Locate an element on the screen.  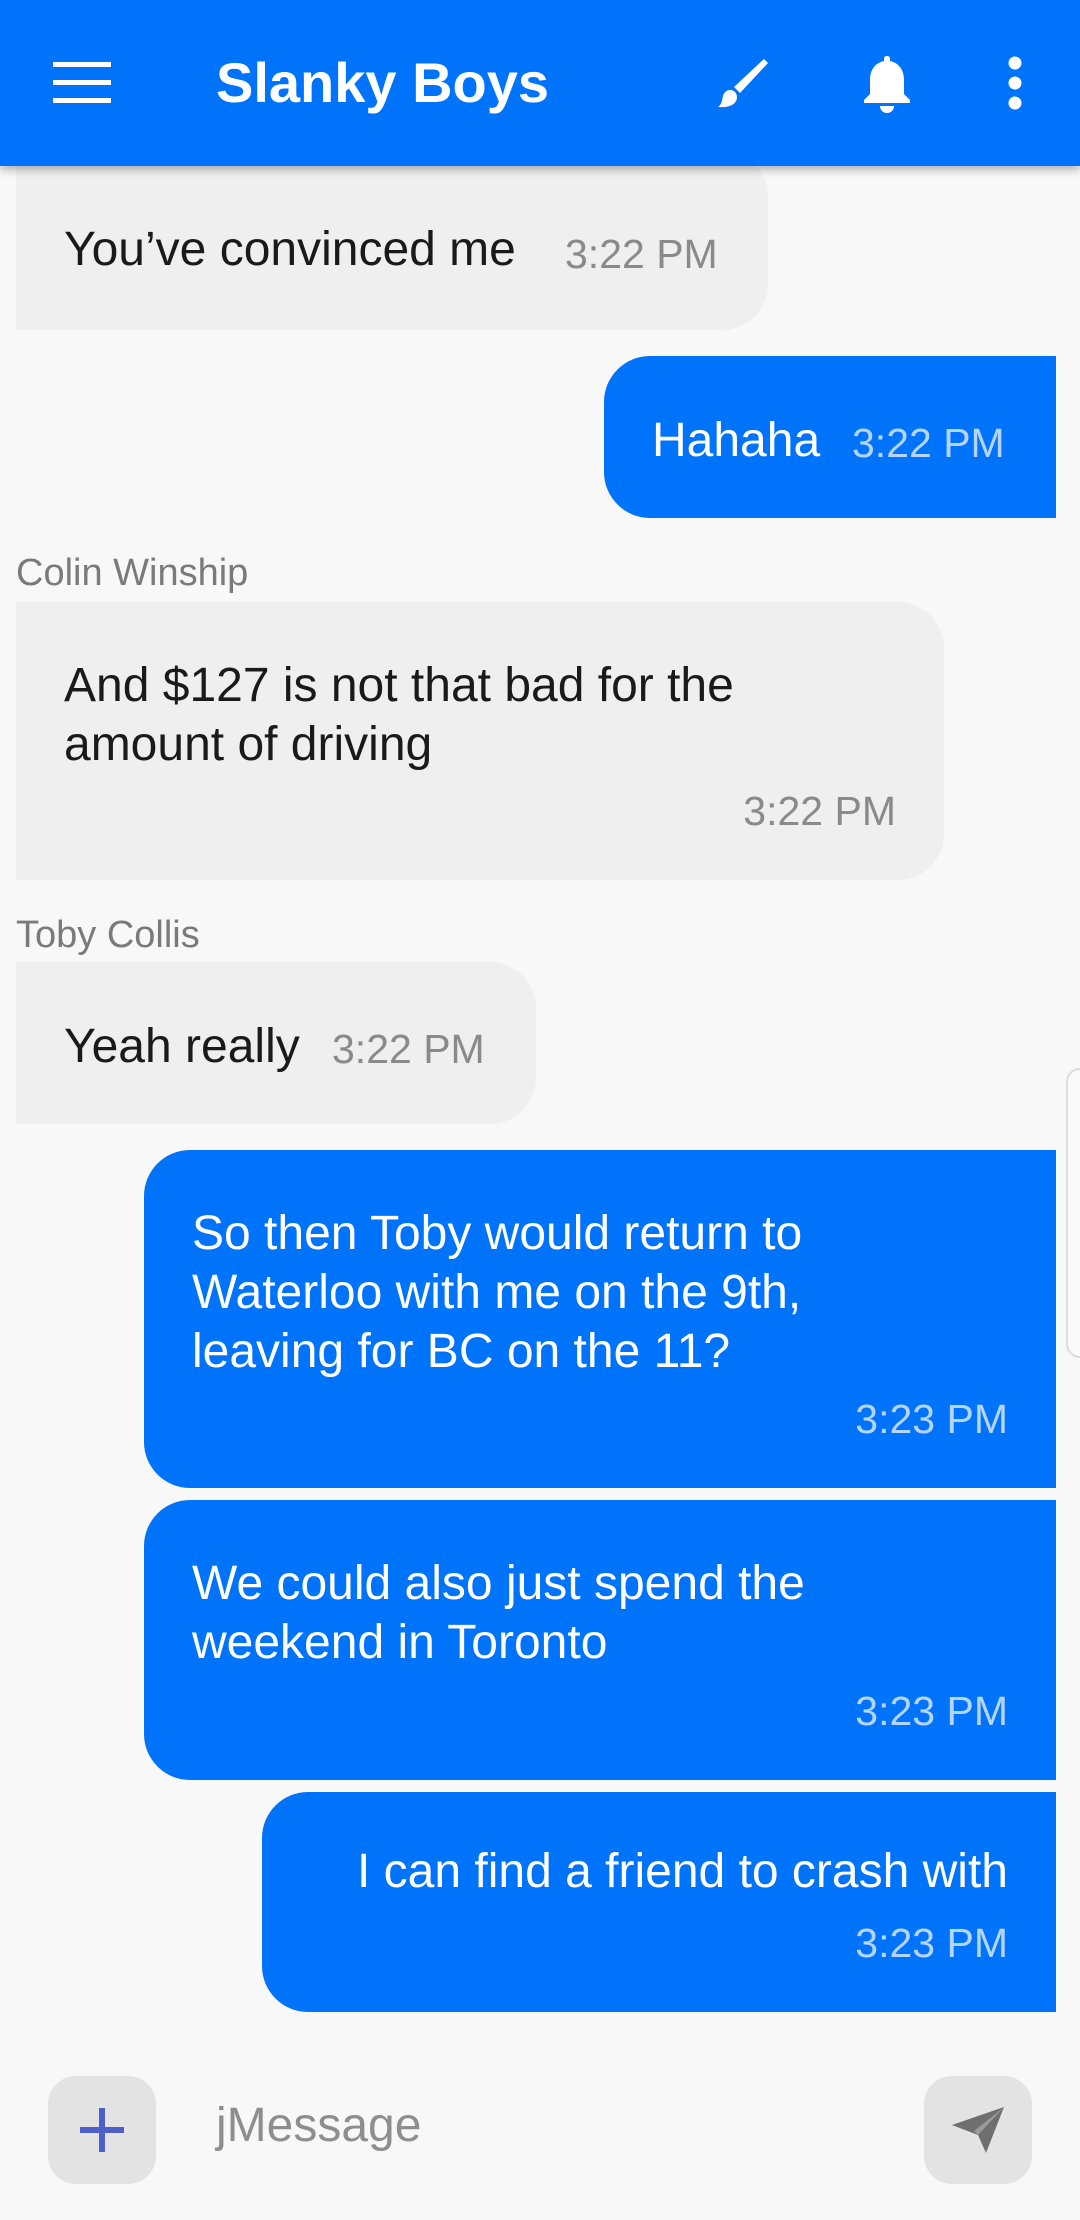
message-text: You’ve convinced me is located at coordinates (290, 249).